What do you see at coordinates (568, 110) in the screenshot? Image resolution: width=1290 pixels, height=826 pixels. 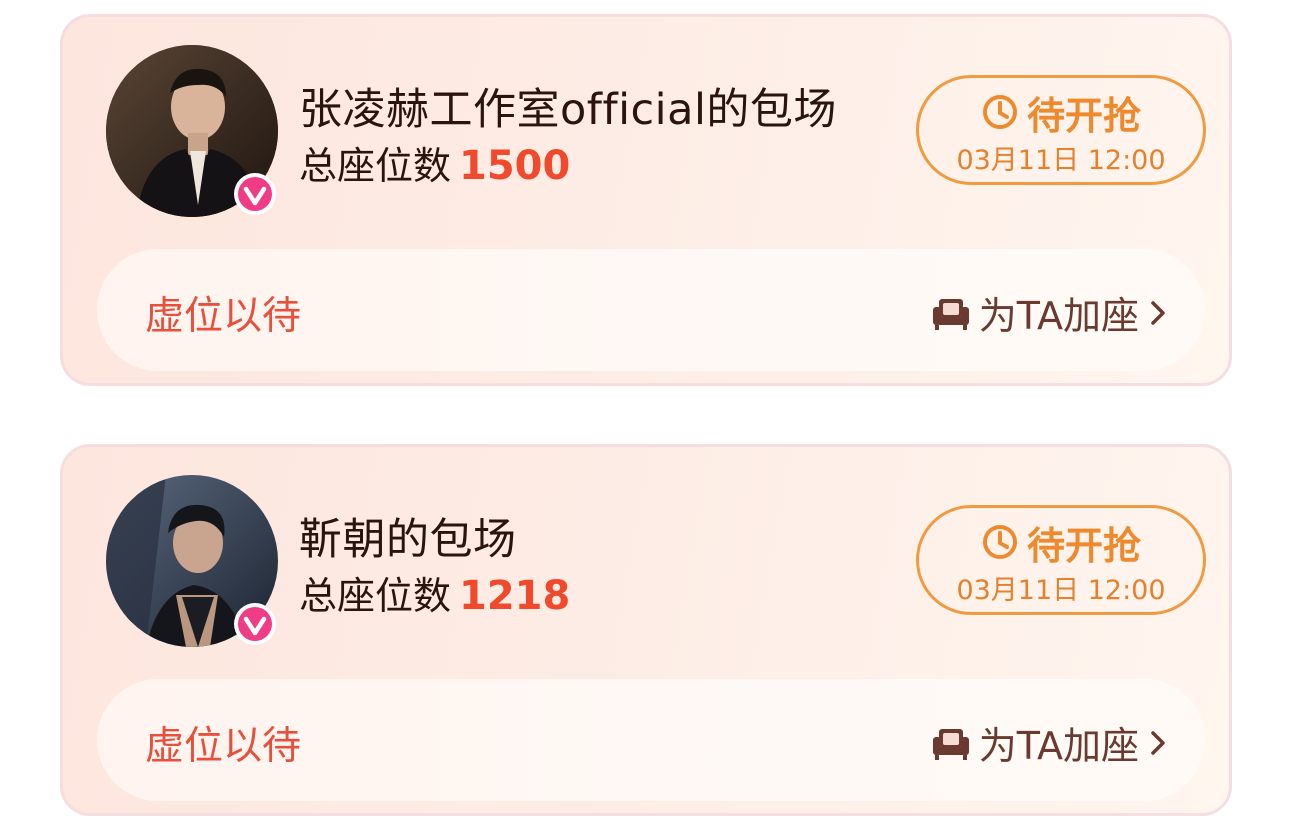 I see `venue-title: 张凌赫工作室official的包场` at bounding box center [568, 110].